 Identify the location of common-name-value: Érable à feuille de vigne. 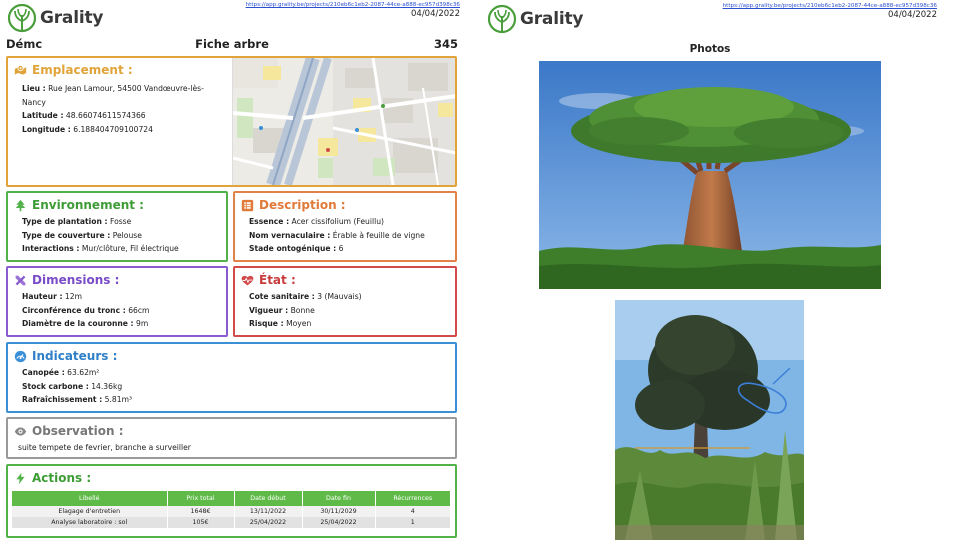
(378, 235).